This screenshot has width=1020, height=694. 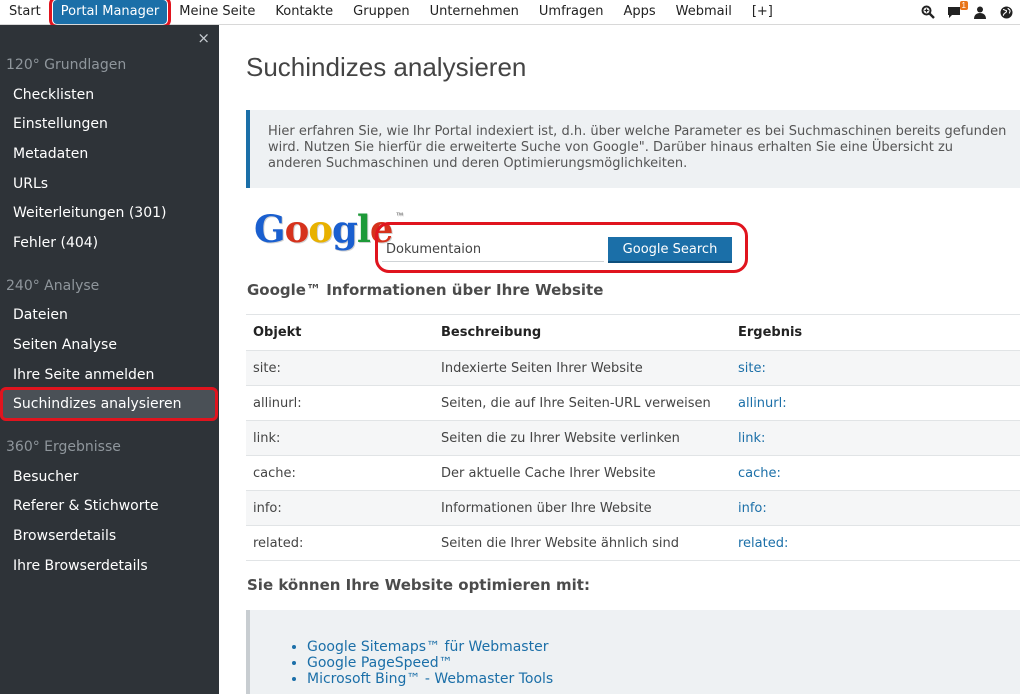 I want to click on link-bing-webmaster-tools: Microsoft Bing™ - Webmaster Tools, so click(x=663, y=679).